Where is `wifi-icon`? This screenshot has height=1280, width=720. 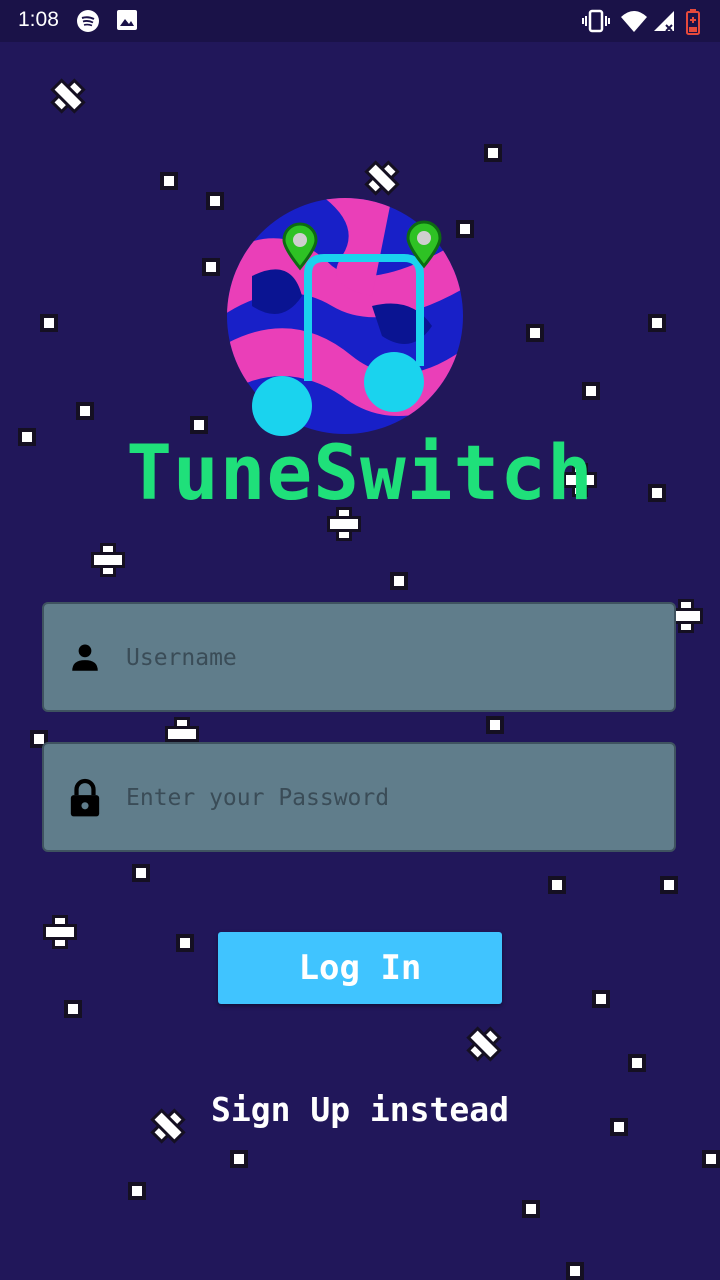
wifi-icon is located at coordinates (634, 21).